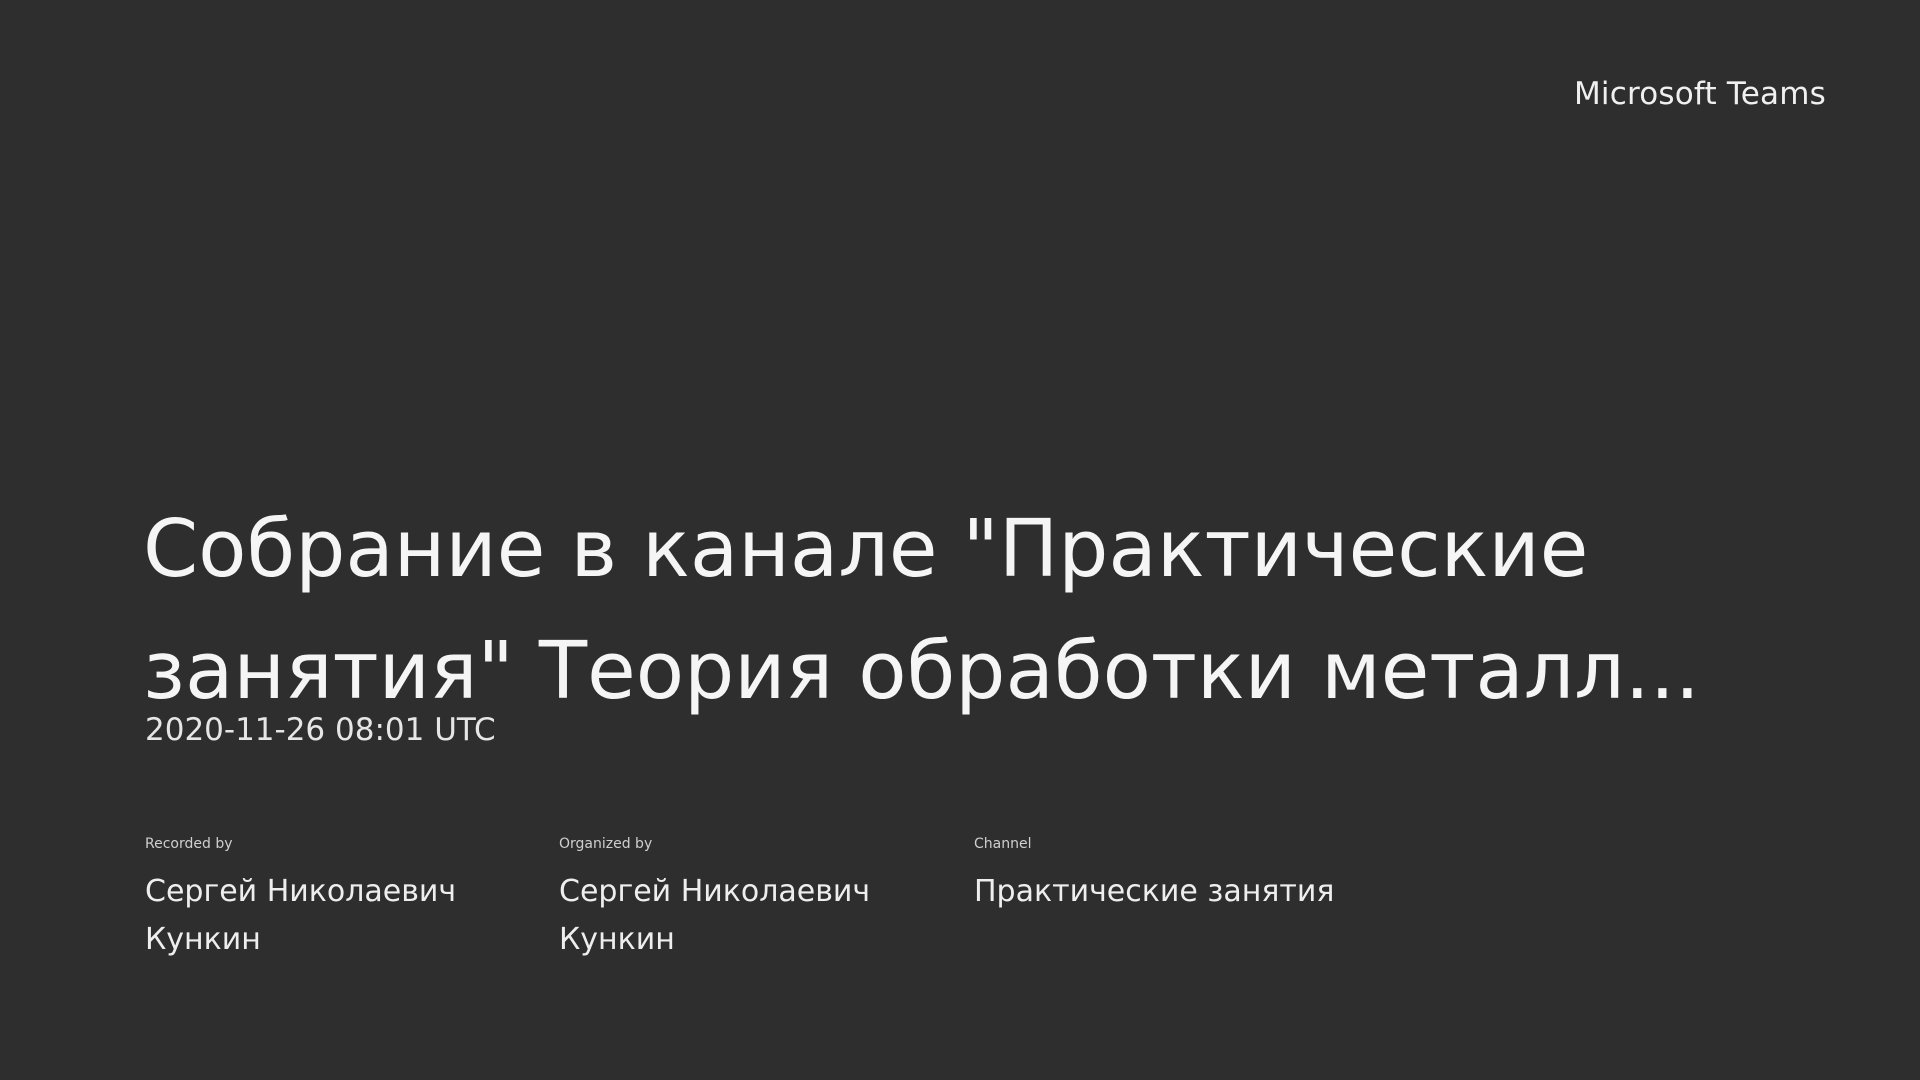  I want to click on recorded-by-section: Recorded by Сергей Николаевич Кункин, so click(325, 900).